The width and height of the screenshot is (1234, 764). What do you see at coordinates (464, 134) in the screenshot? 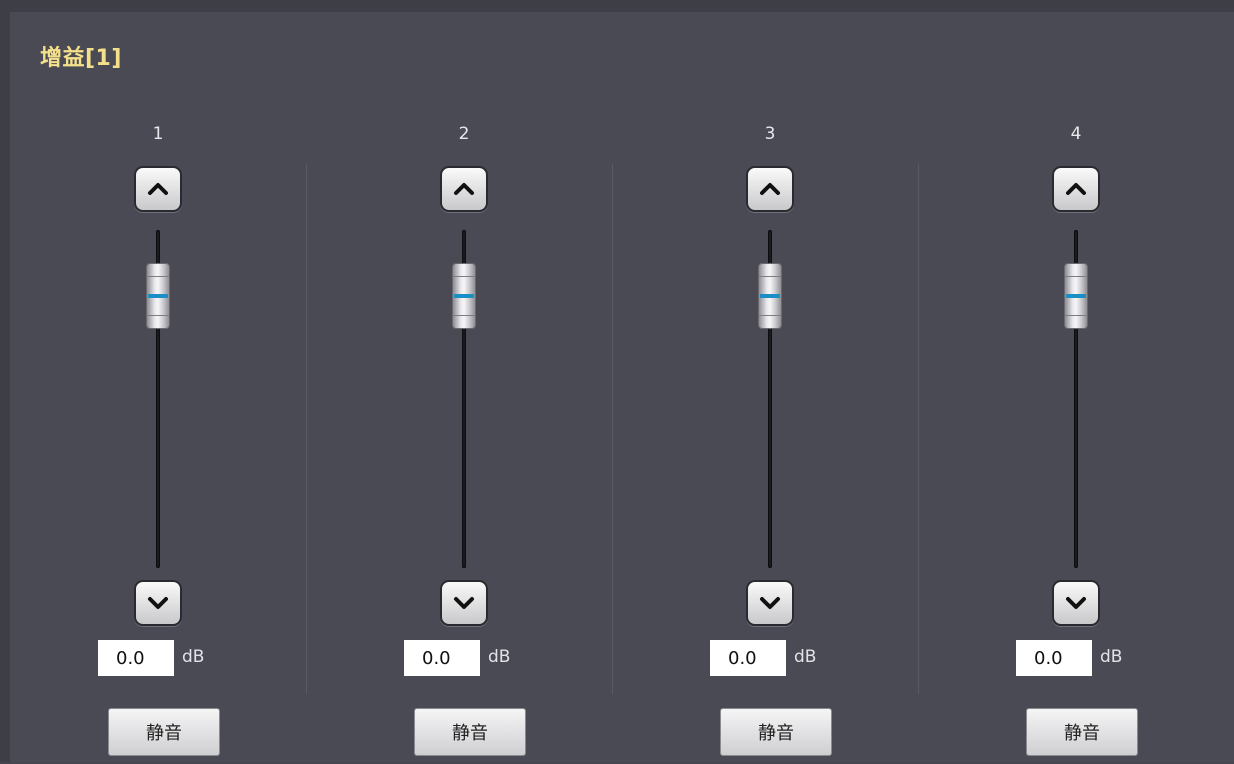
I see `channel-label: 2` at bounding box center [464, 134].